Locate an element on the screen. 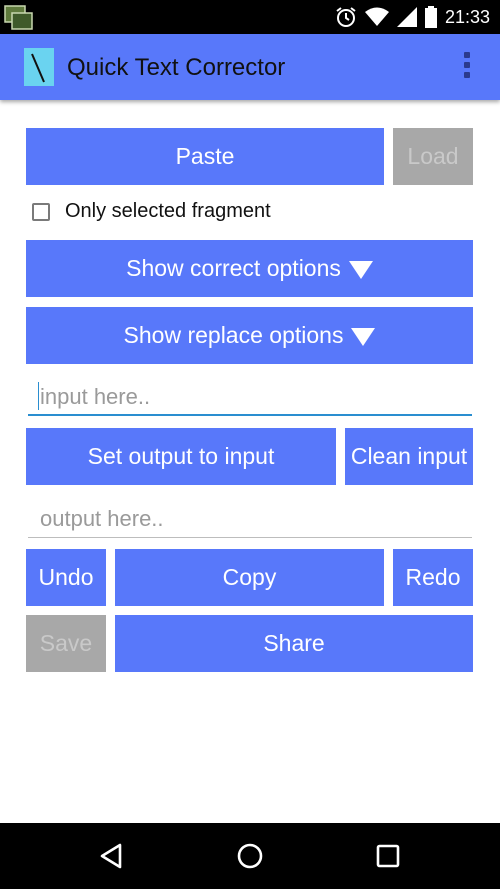  output-placeholder: output here.. is located at coordinates (102, 518).